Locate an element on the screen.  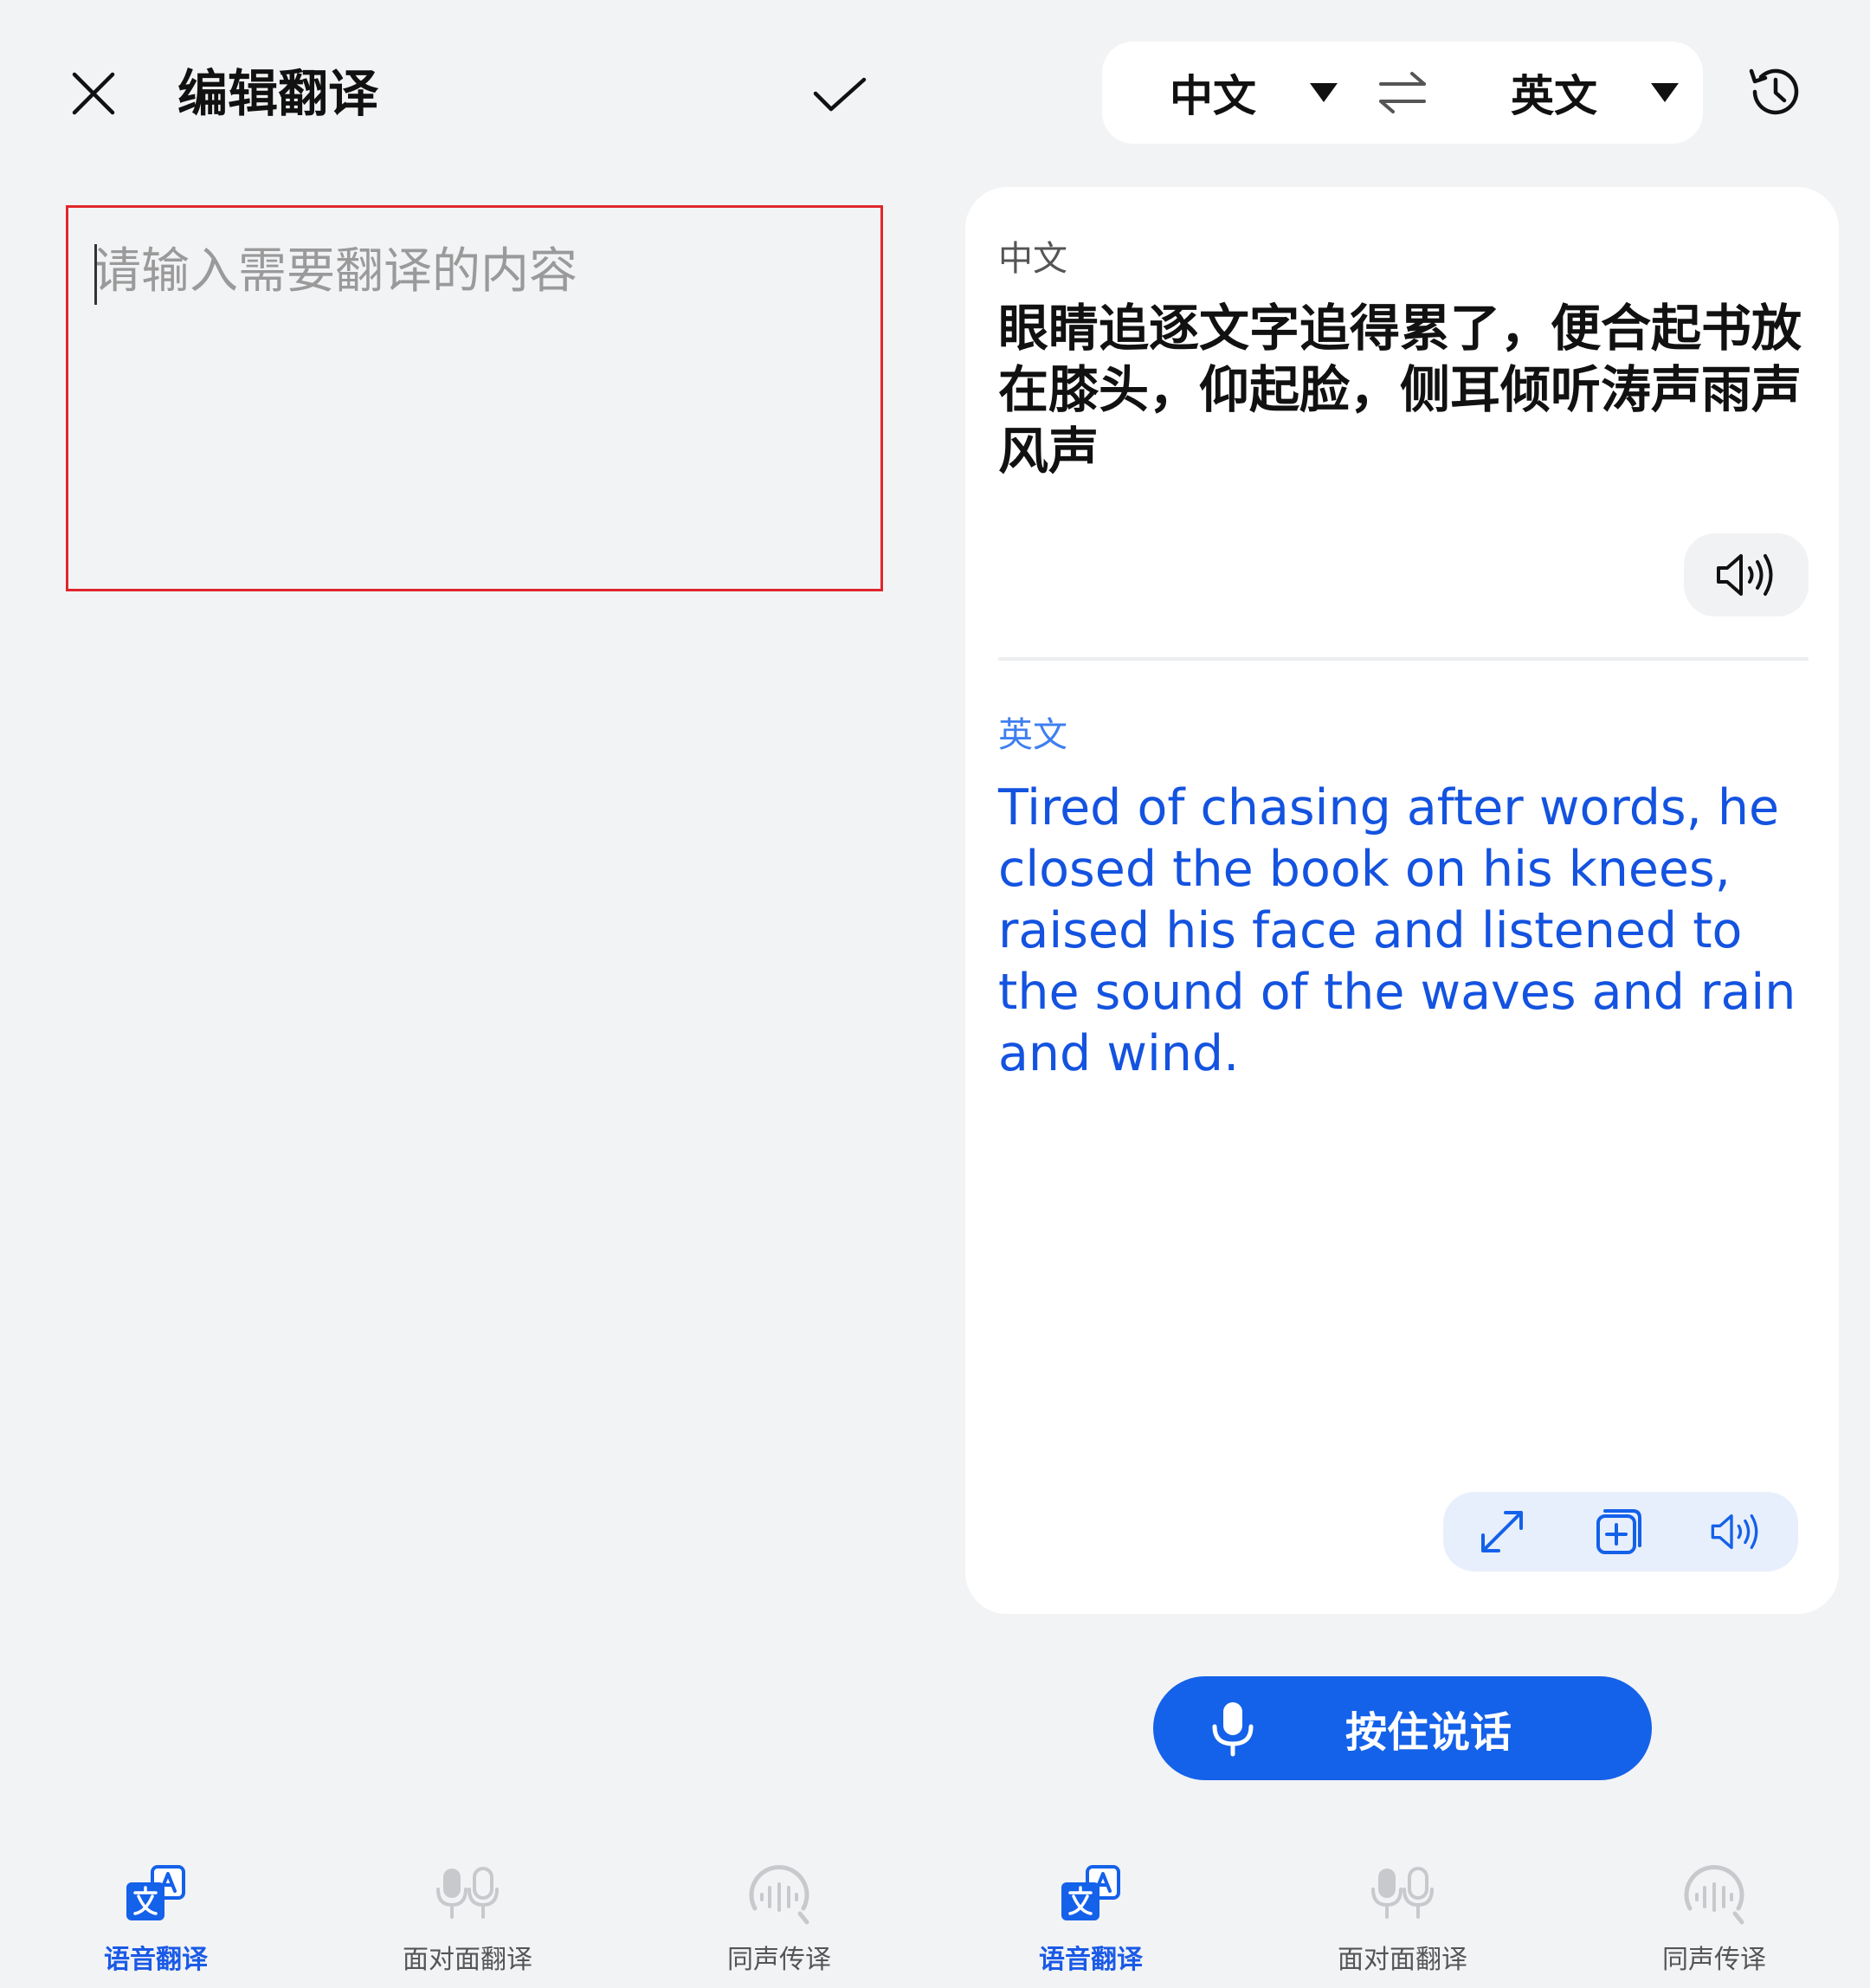
add-to-collection-icon is located at coordinates (1619, 1532).